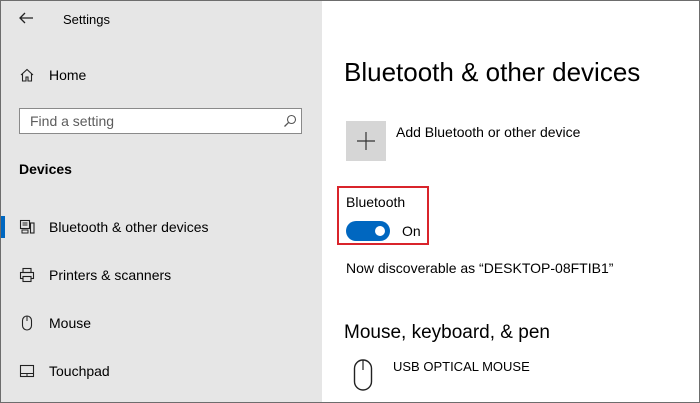 This screenshot has width=700, height=403. Describe the element at coordinates (488, 132) in the screenshot. I see `add-device-label: Add Bluetooth or other device` at that location.